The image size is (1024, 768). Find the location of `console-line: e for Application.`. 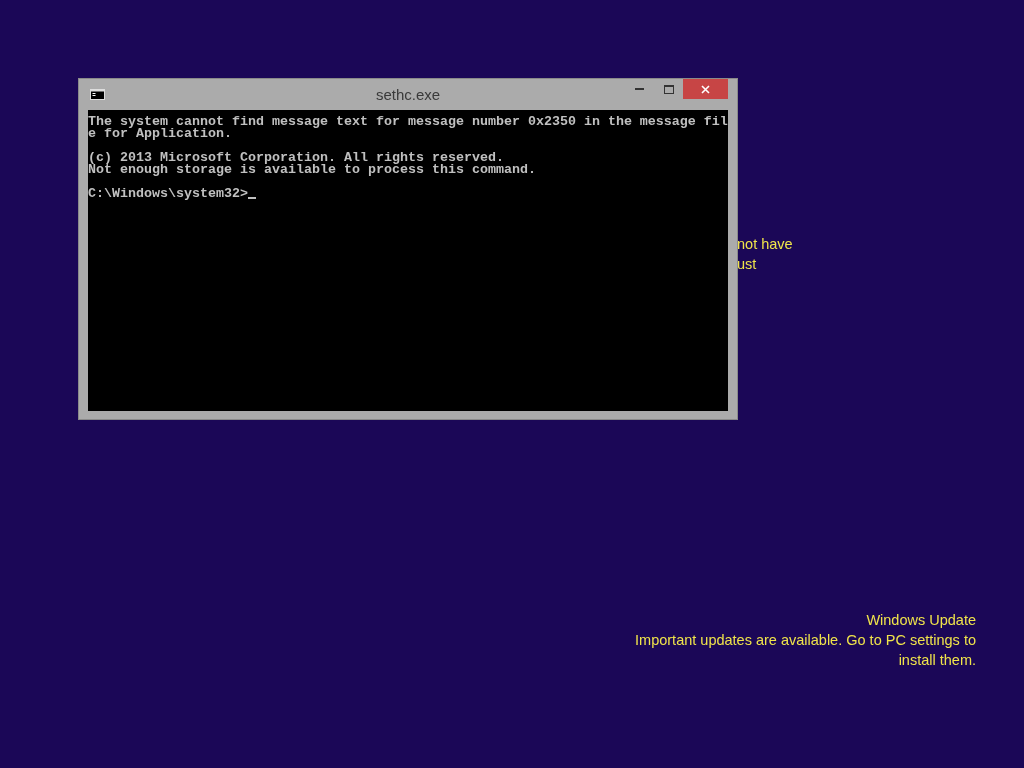

console-line: e for Application. is located at coordinates (160, 134).